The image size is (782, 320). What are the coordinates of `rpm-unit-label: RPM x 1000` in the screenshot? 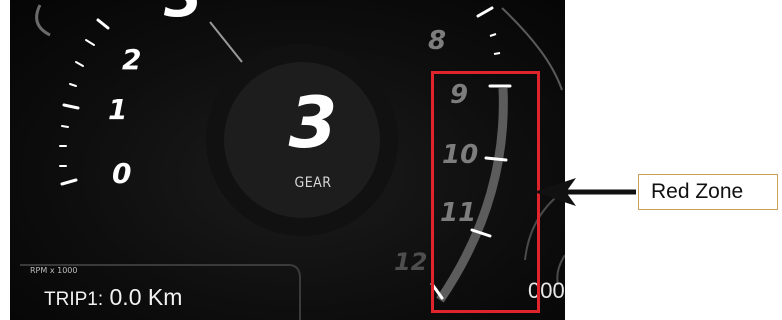 It's located at (54, 270).